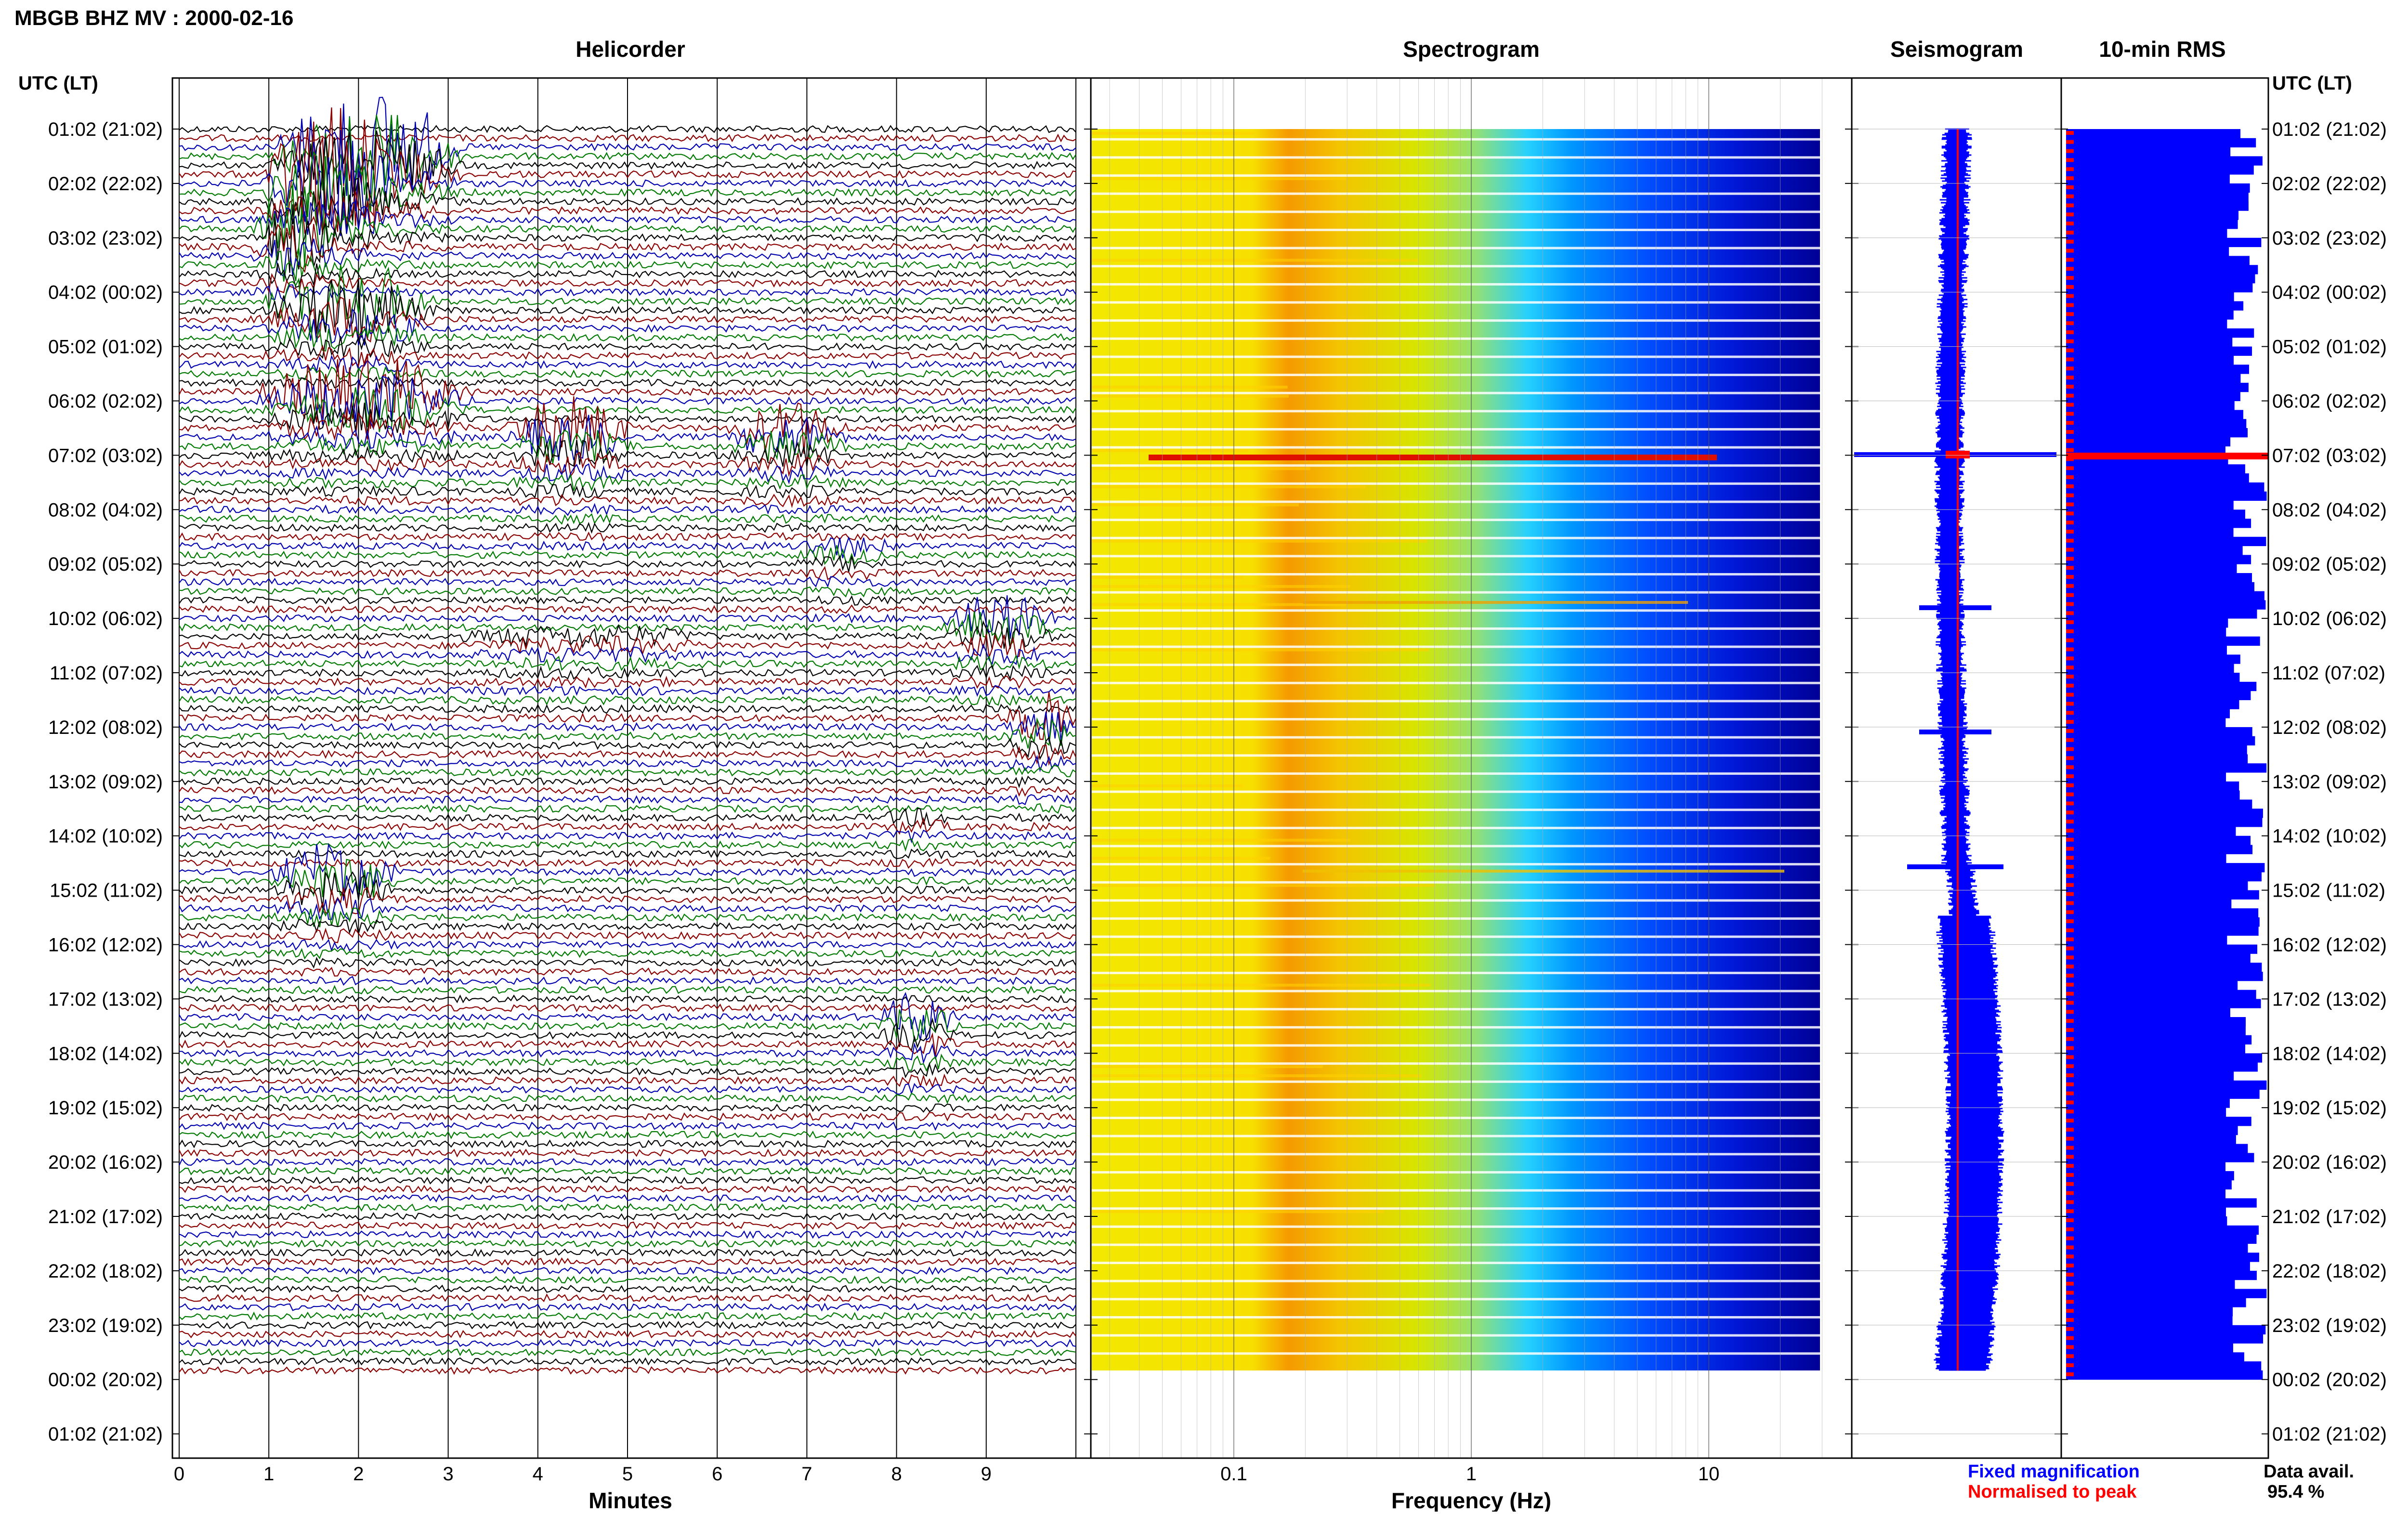  I want to click on hour-label-right: 02:02 (22:02), so click(2329, 184).